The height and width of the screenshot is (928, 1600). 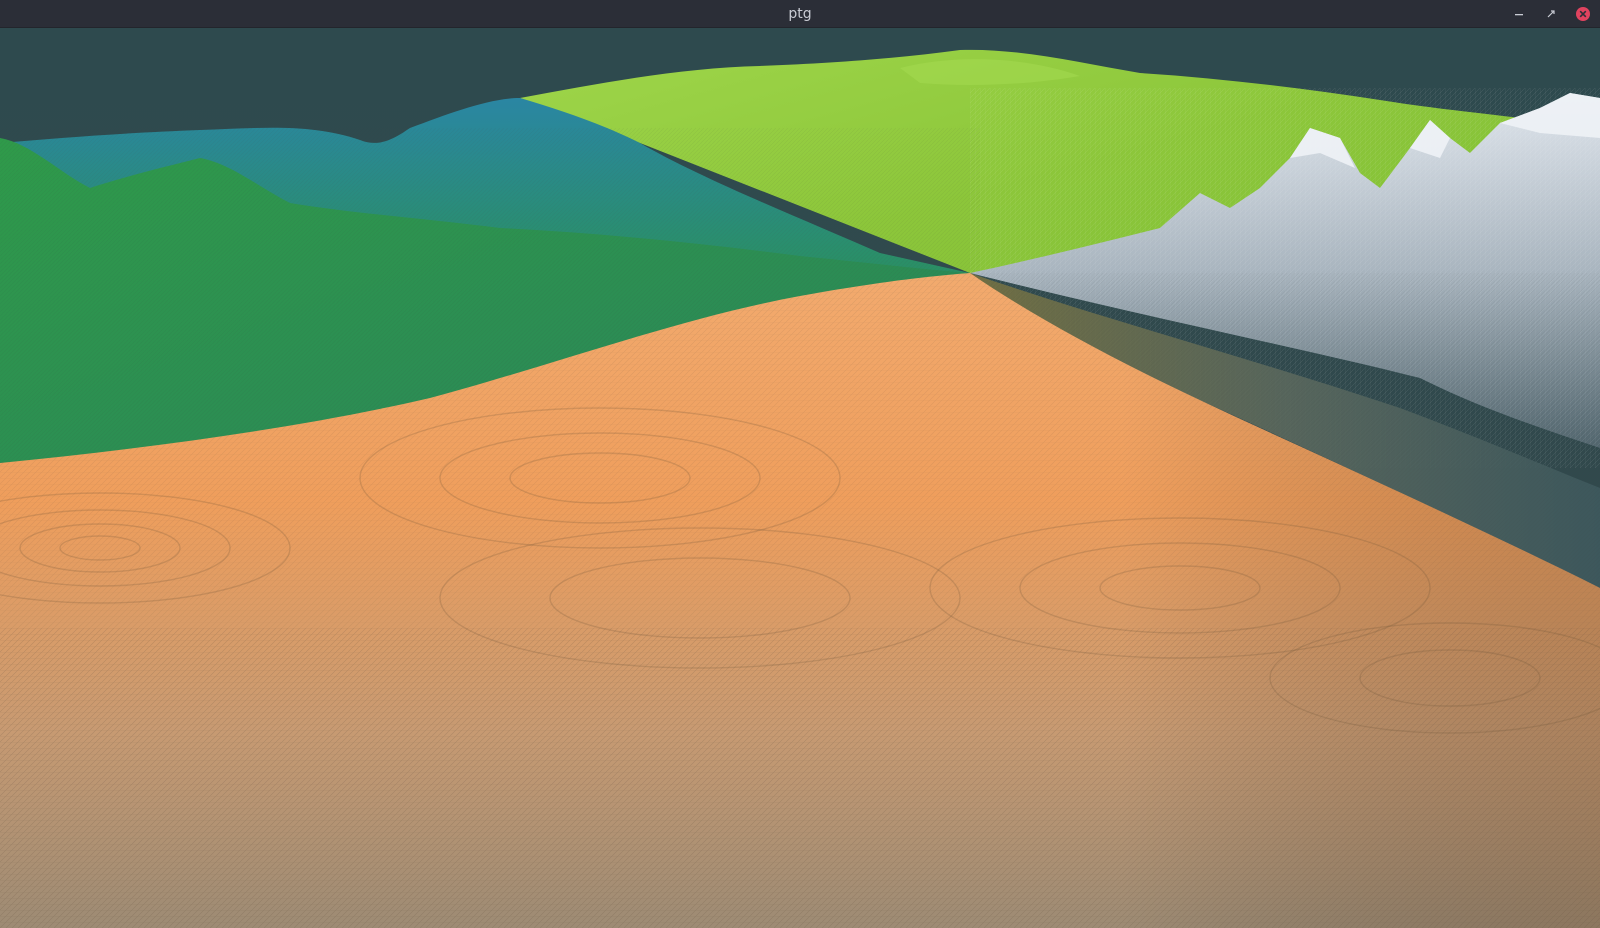 I want to click on minimize-button, so click(x=1519, y=14).